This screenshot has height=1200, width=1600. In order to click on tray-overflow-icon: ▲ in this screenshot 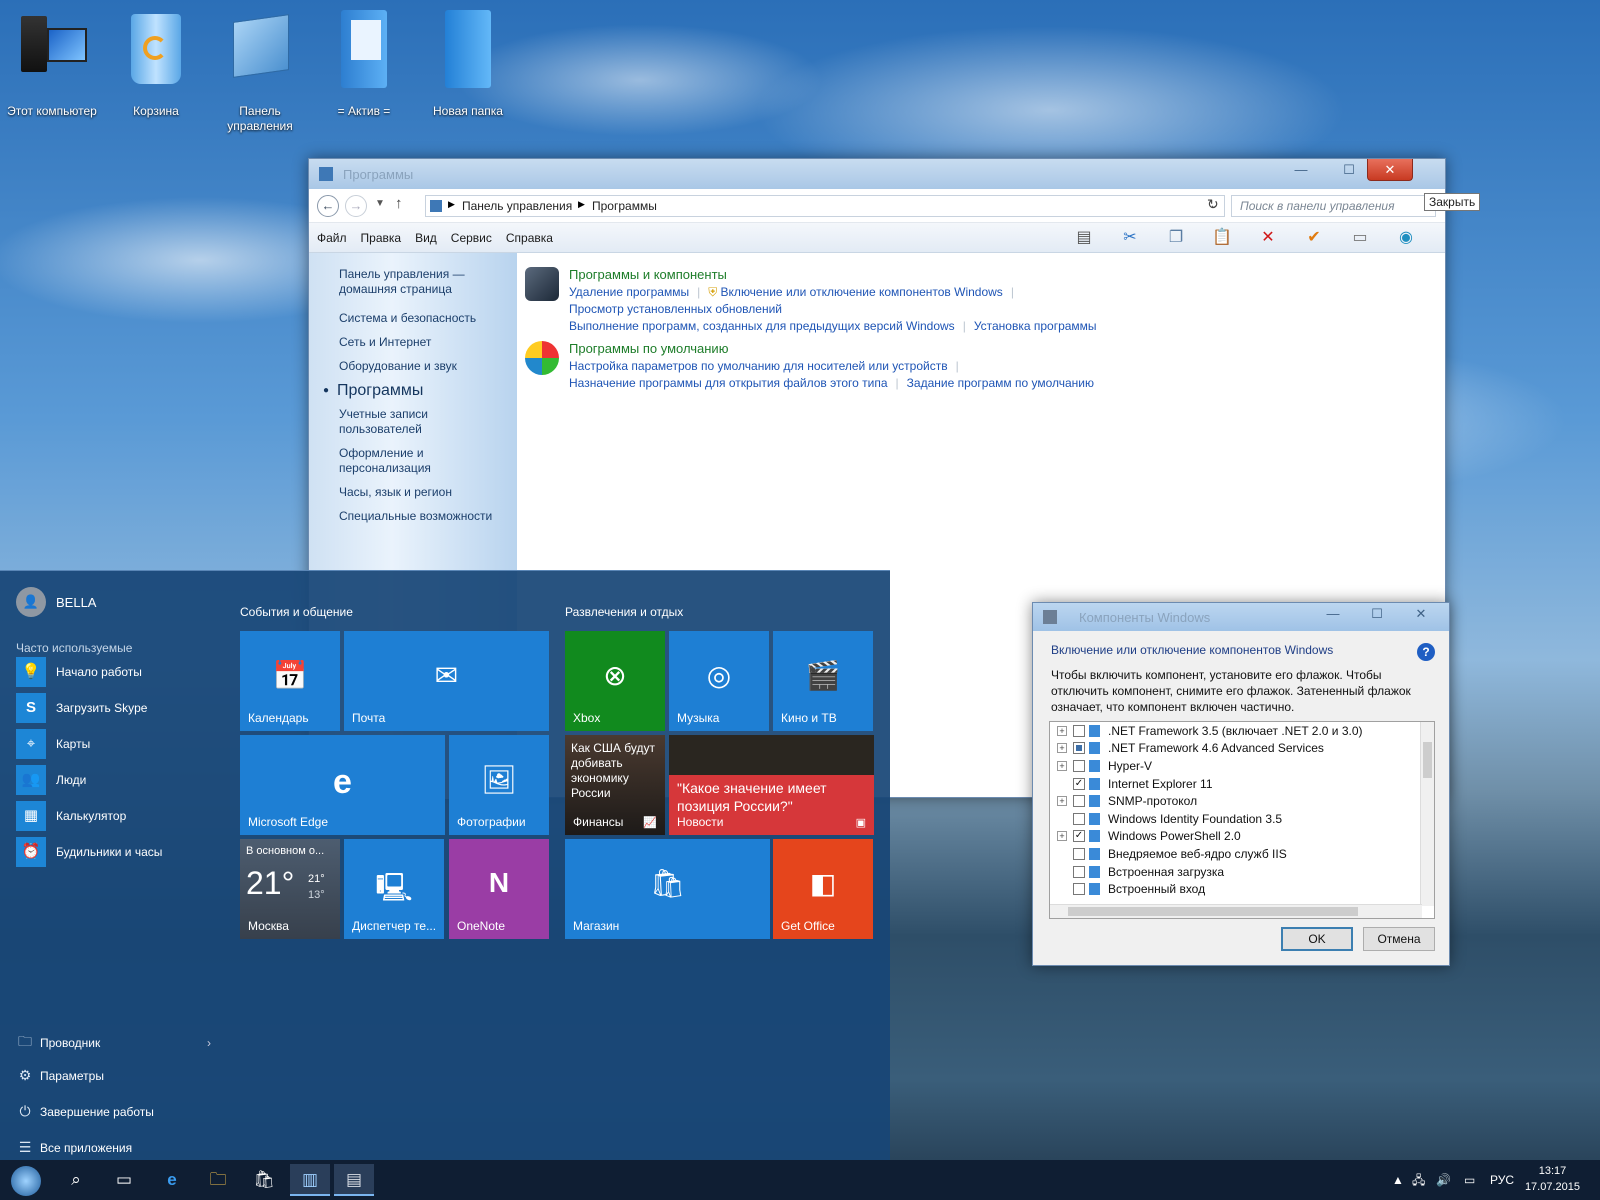, I will do `click(1398, 1180)`.